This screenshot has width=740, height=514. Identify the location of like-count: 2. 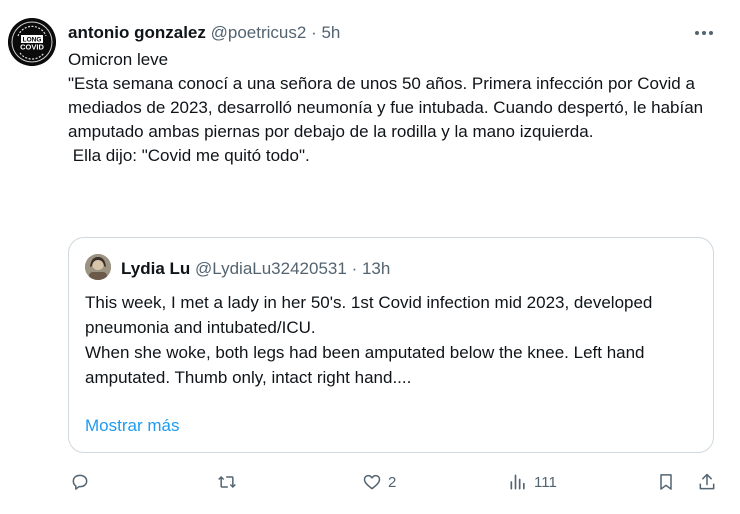
(392, 482).